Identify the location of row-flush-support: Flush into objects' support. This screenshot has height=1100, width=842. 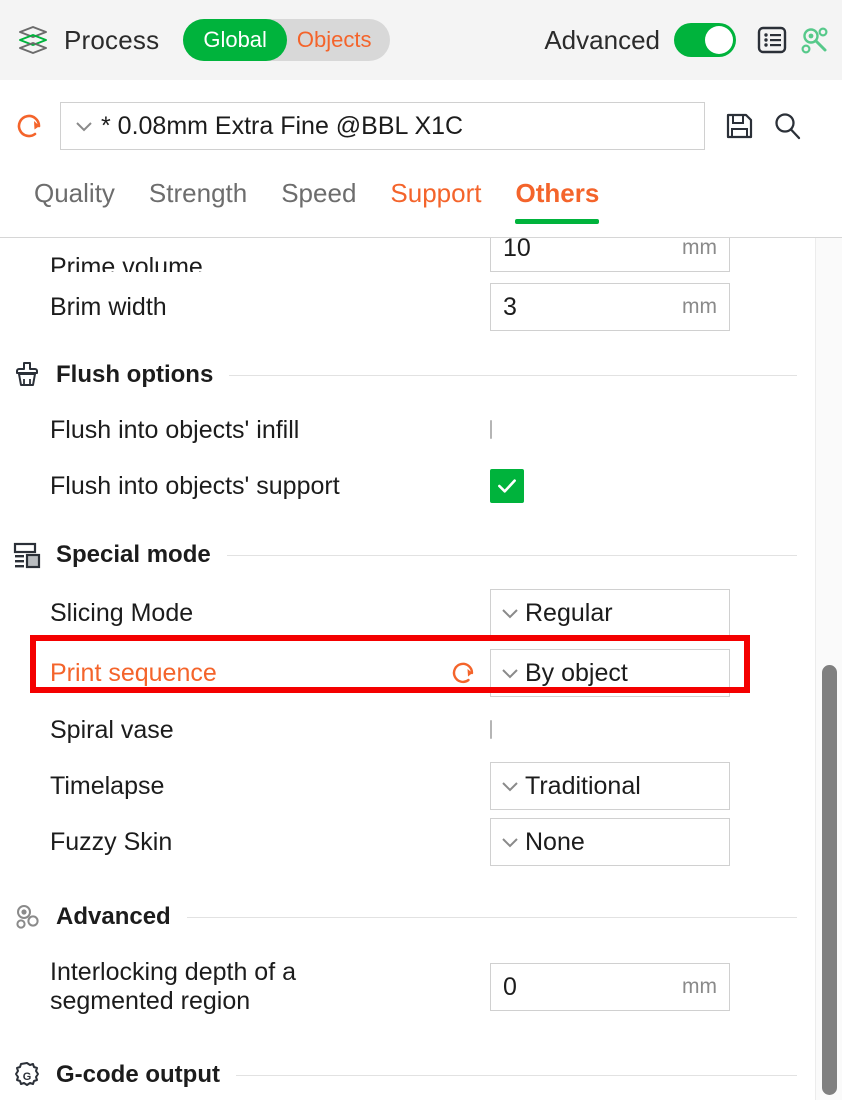
(407, 486).